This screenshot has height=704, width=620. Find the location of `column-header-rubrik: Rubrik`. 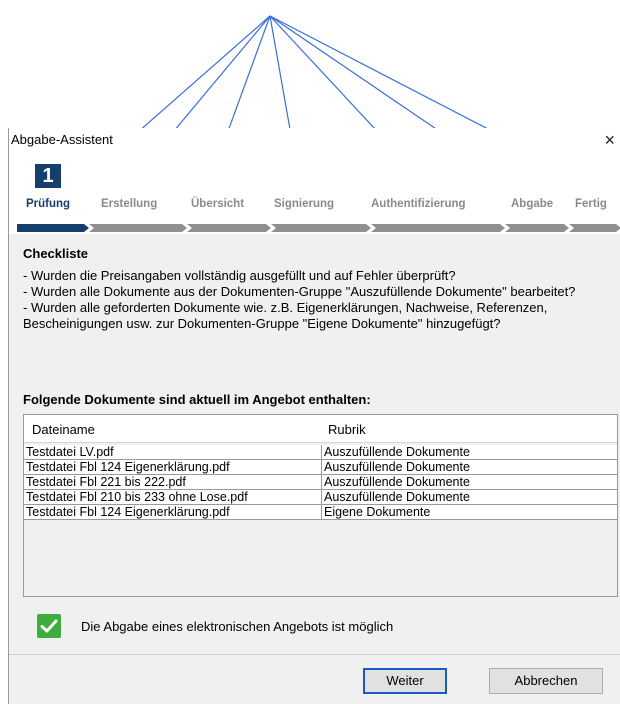

column-header-rubrik: Rubrik is located at coordinates (347, 429).